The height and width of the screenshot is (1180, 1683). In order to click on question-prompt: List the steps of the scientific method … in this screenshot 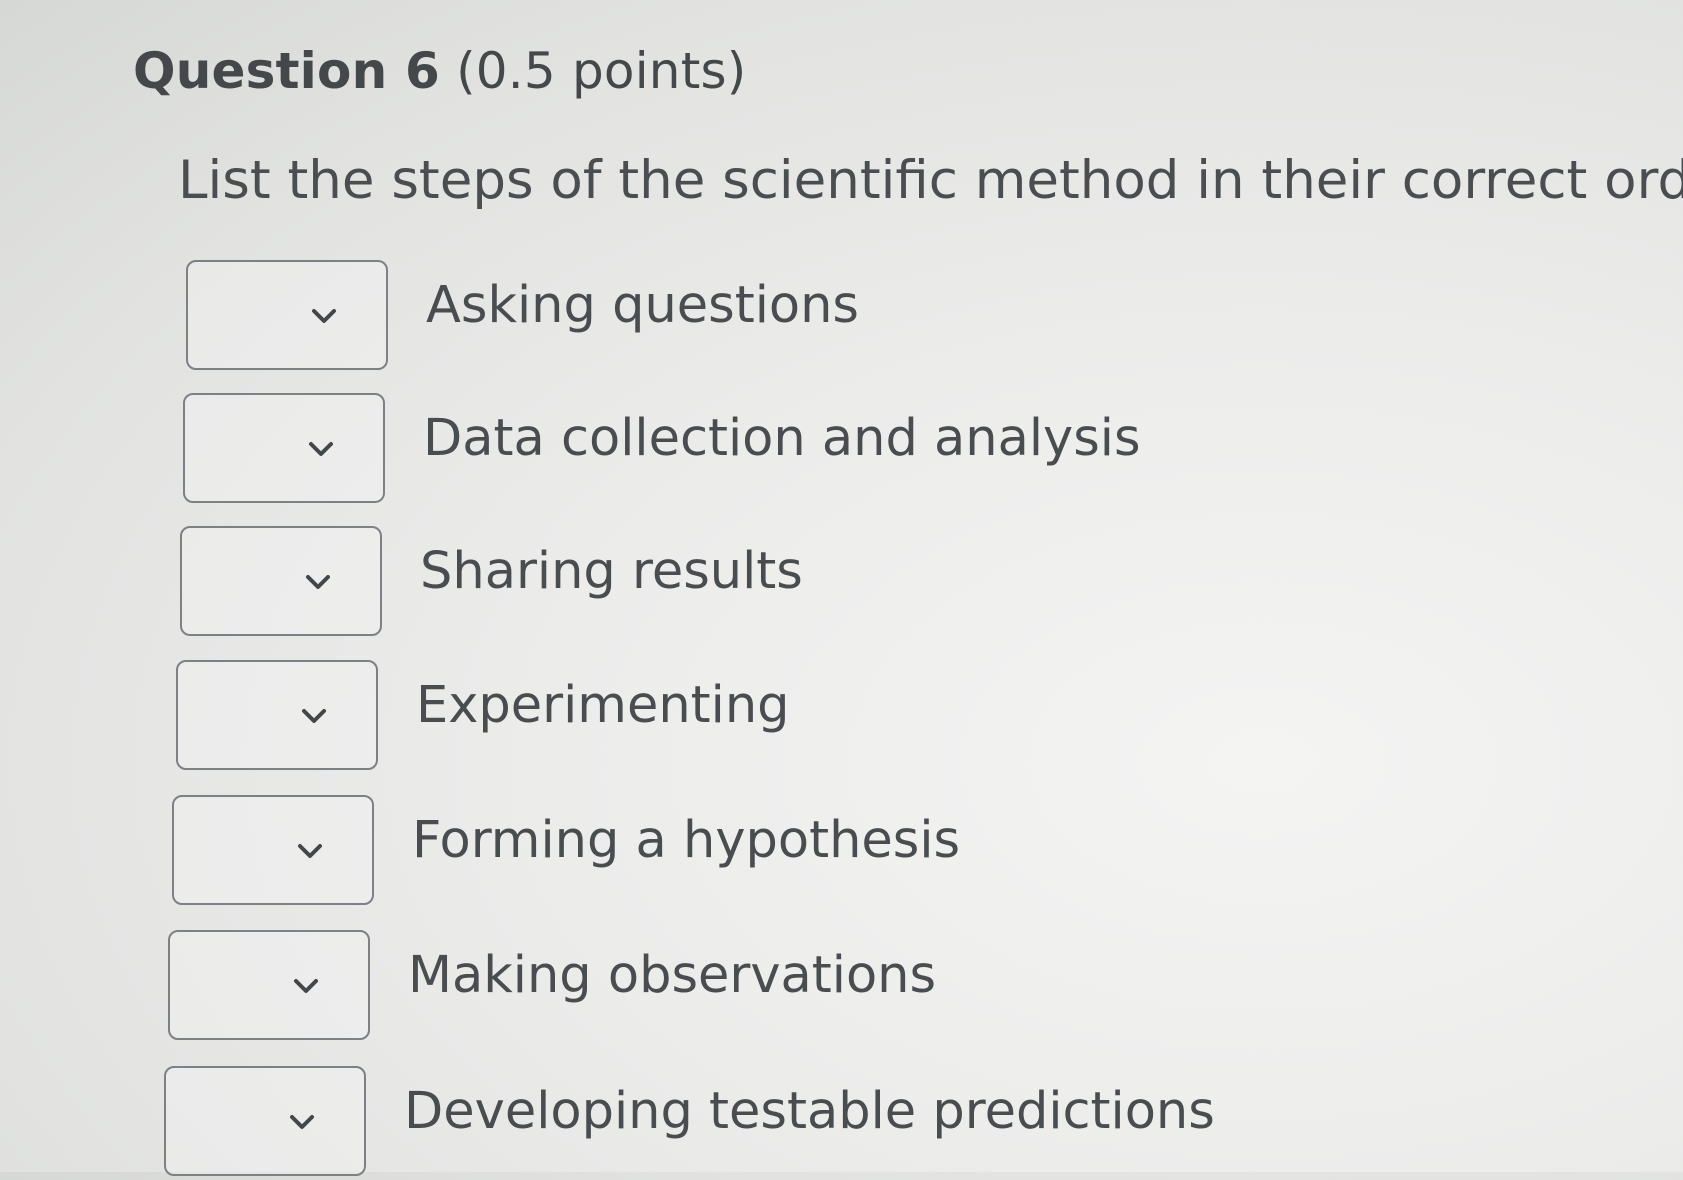, I will do `click(930, 180)`.